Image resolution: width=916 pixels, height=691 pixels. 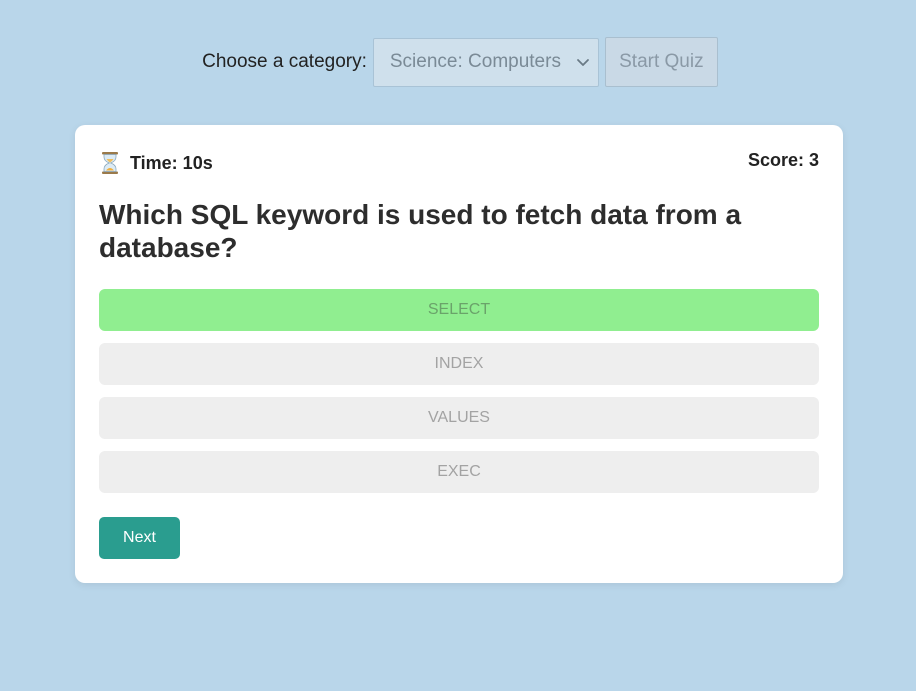 I want to click on chevron-down-icon, so click(x=582, y=62).